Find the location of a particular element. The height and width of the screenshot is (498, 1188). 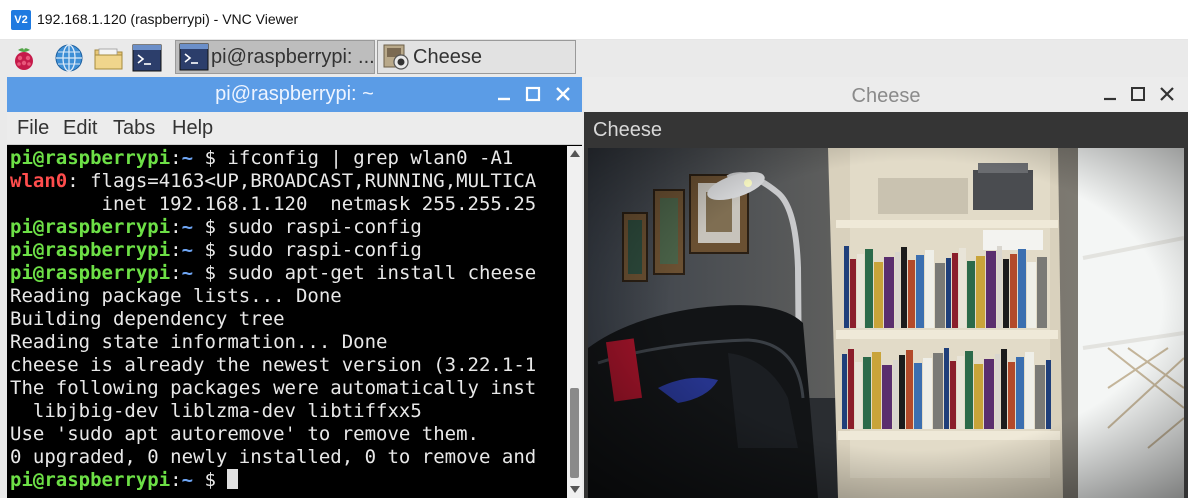

text-cursor is located at coordinates (233, 479).